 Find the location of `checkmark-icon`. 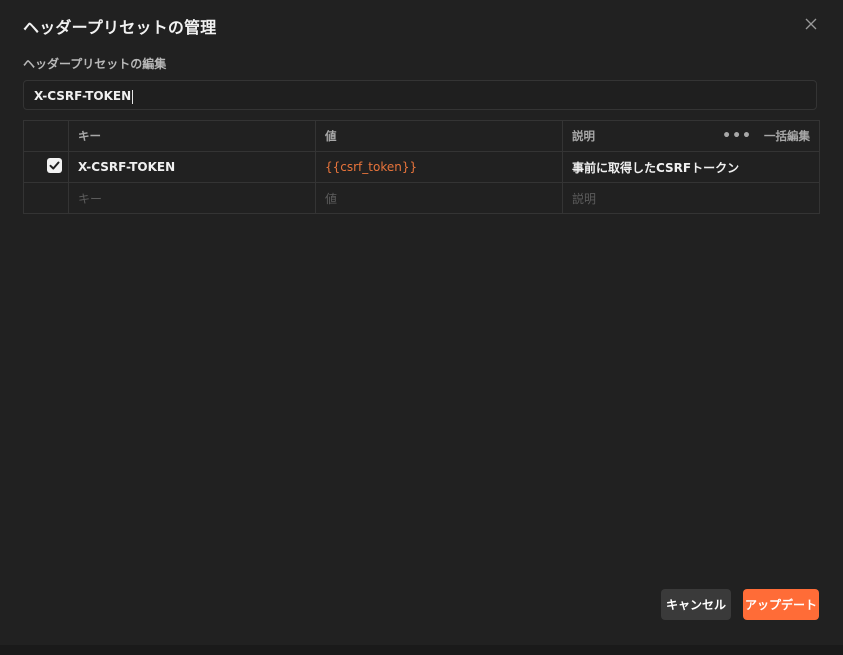

checkmark-icon is located at coordinates (54, 165).